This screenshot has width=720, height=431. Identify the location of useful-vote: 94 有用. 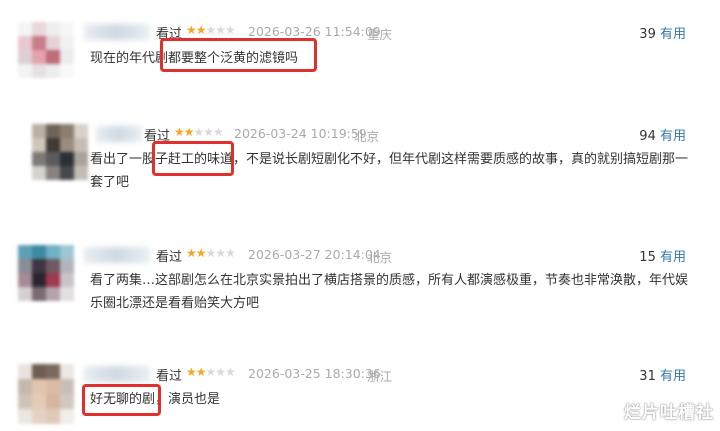
(662, 134).